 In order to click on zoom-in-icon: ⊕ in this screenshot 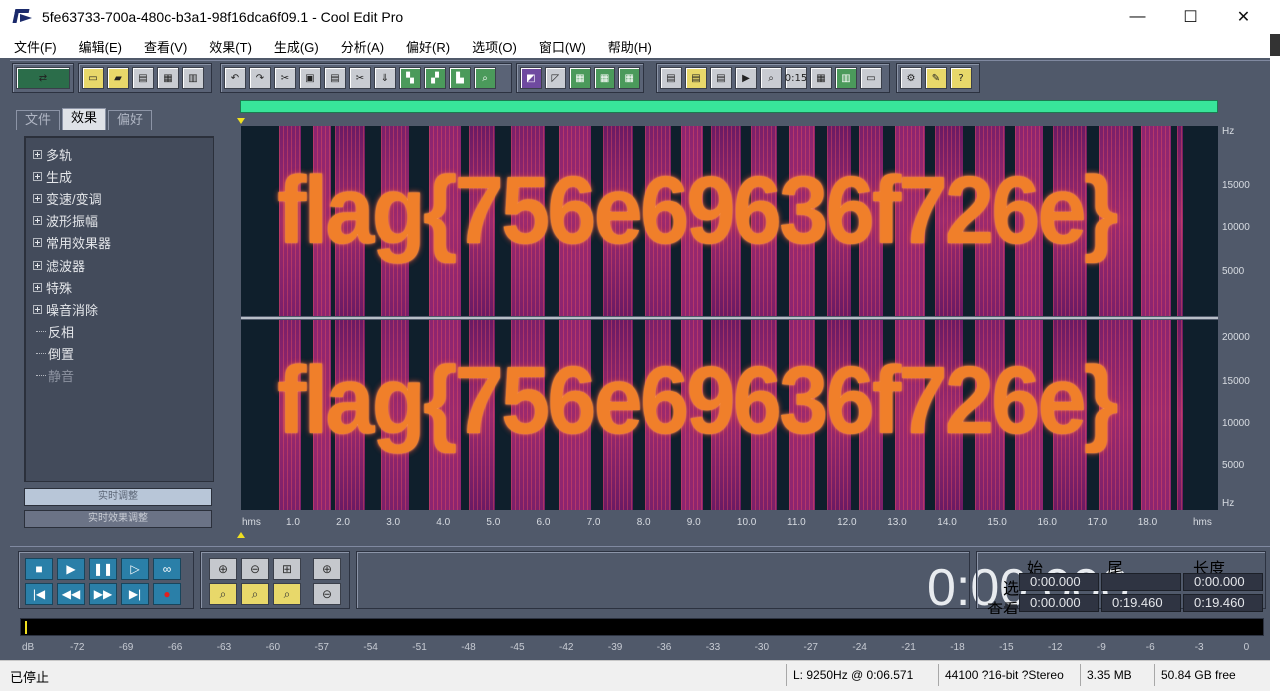, I will do `click(223, 569)`.